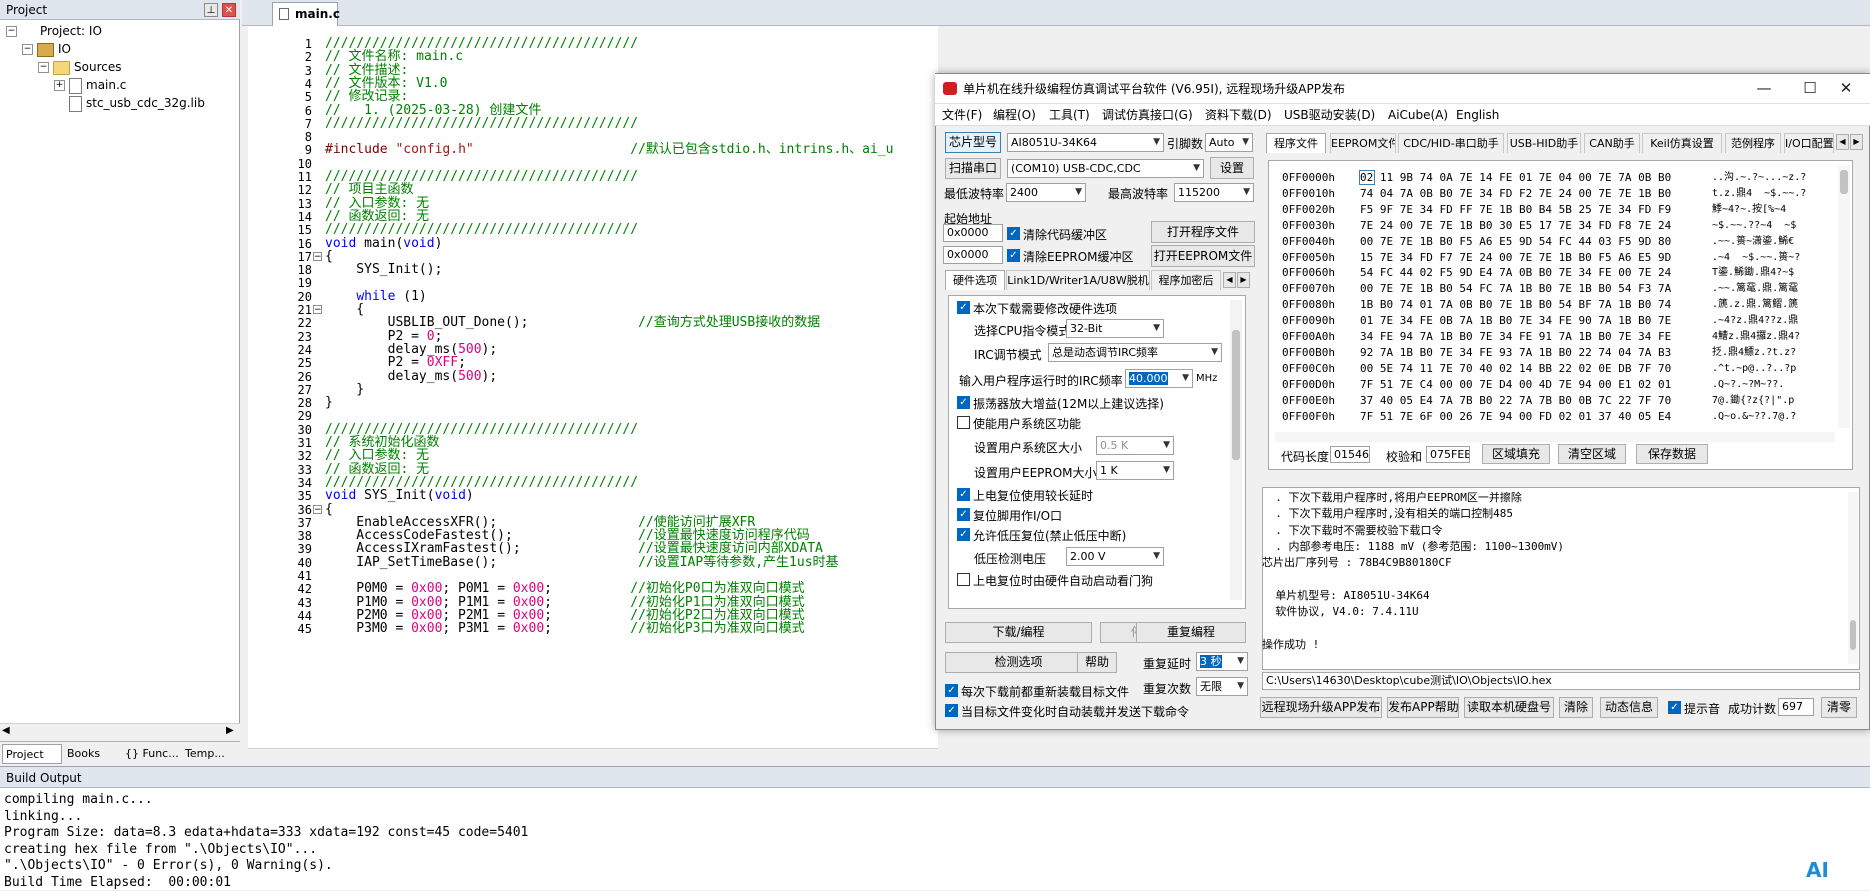 This screenshot has width=1870, height=891. I want to click on scan-port-button: 扫描串口, so click(973, 168).